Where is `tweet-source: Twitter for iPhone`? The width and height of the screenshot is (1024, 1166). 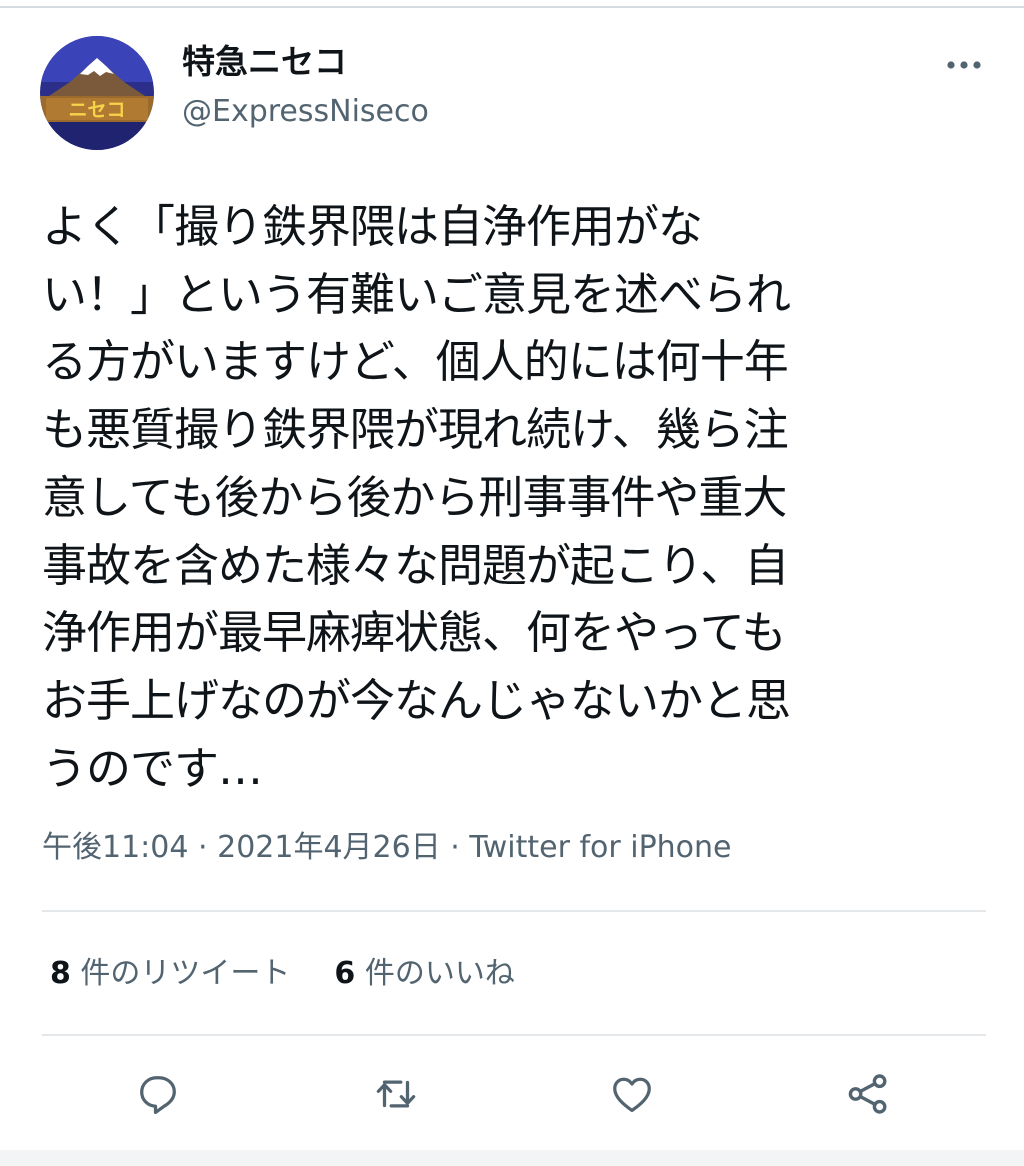
tweet-source: Twitter for iPhone is located at coordinates (600, 847).